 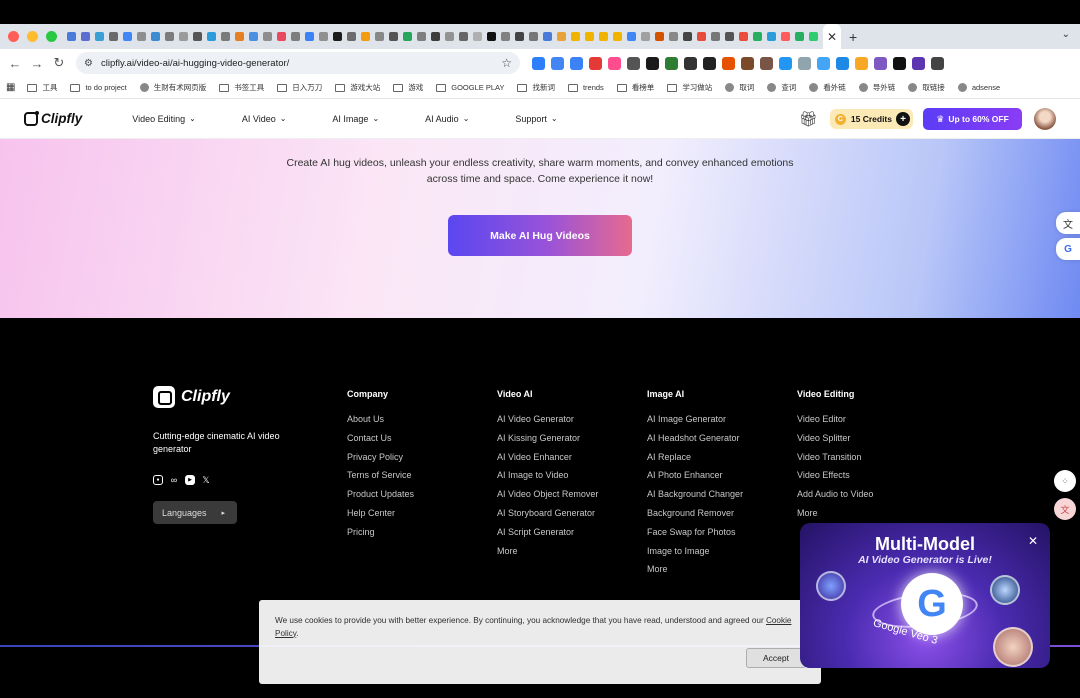 What do you see at coordinates (53, 118) in the screenshot?
I see `clipfly-logo: Clipfly` at bounding box center [53, 118].